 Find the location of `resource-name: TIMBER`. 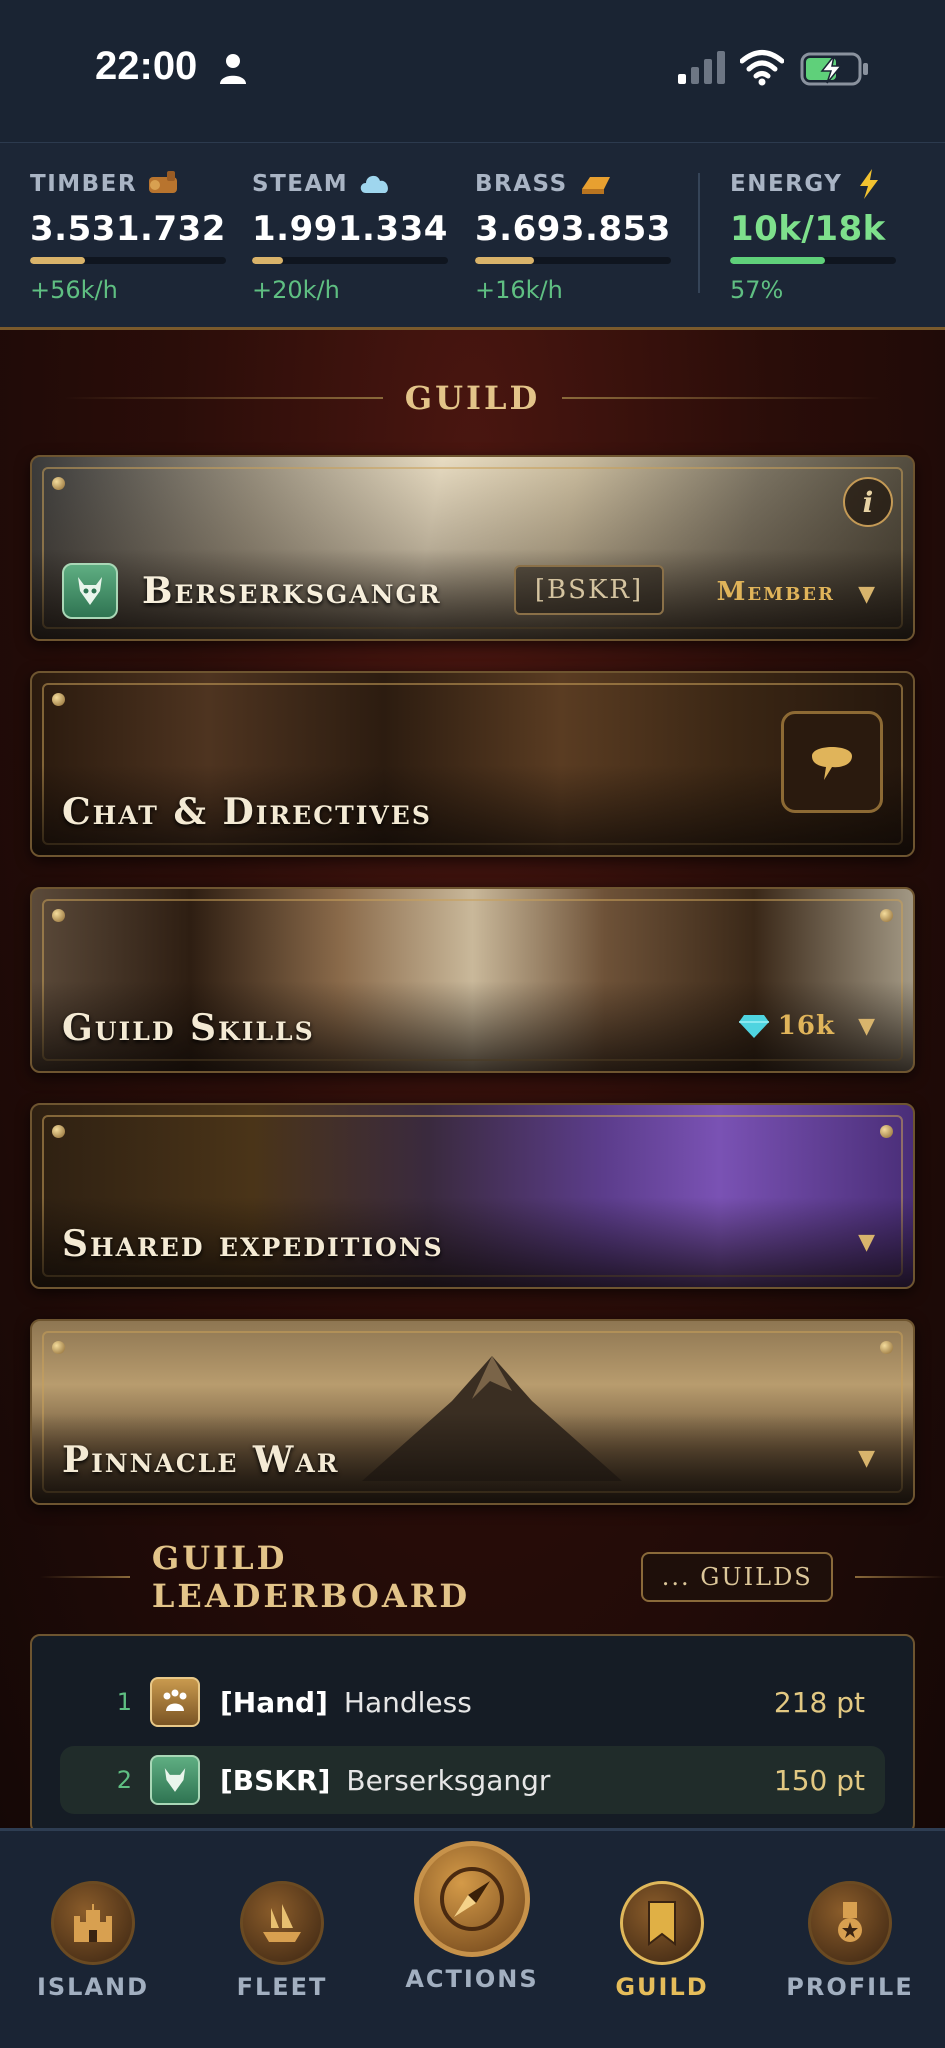

resource-name: TIMBER is located at coordinates (84, 184).